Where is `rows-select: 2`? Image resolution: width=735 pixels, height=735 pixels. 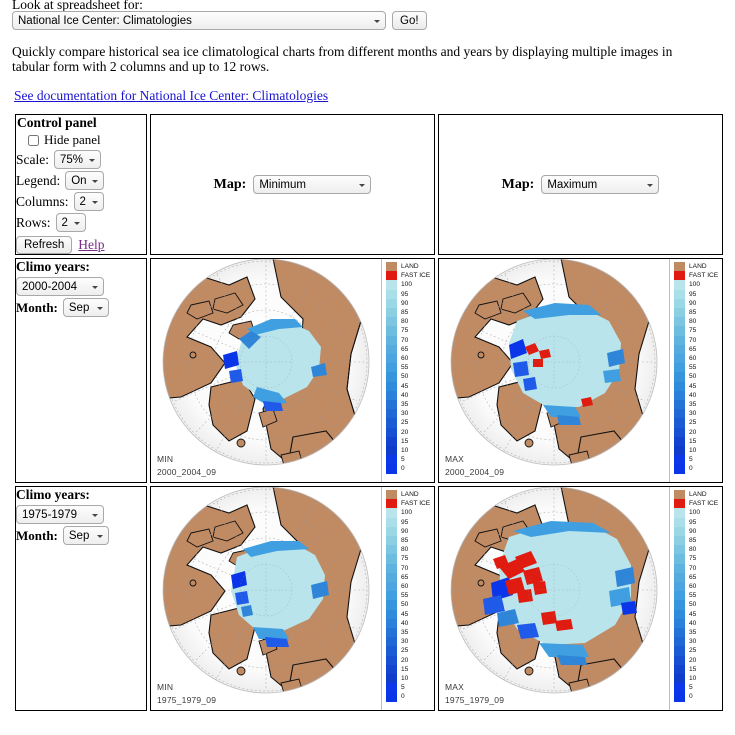 rows-select: 2 is located at coordinates (70, 222).